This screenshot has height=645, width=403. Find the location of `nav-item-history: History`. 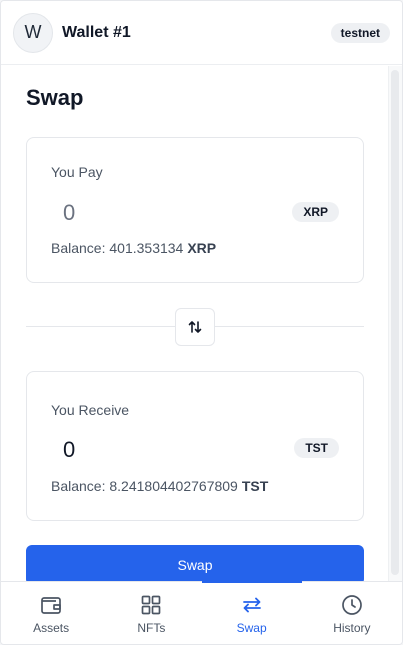

nav-item-history: History is located at coordinates (352, 613).